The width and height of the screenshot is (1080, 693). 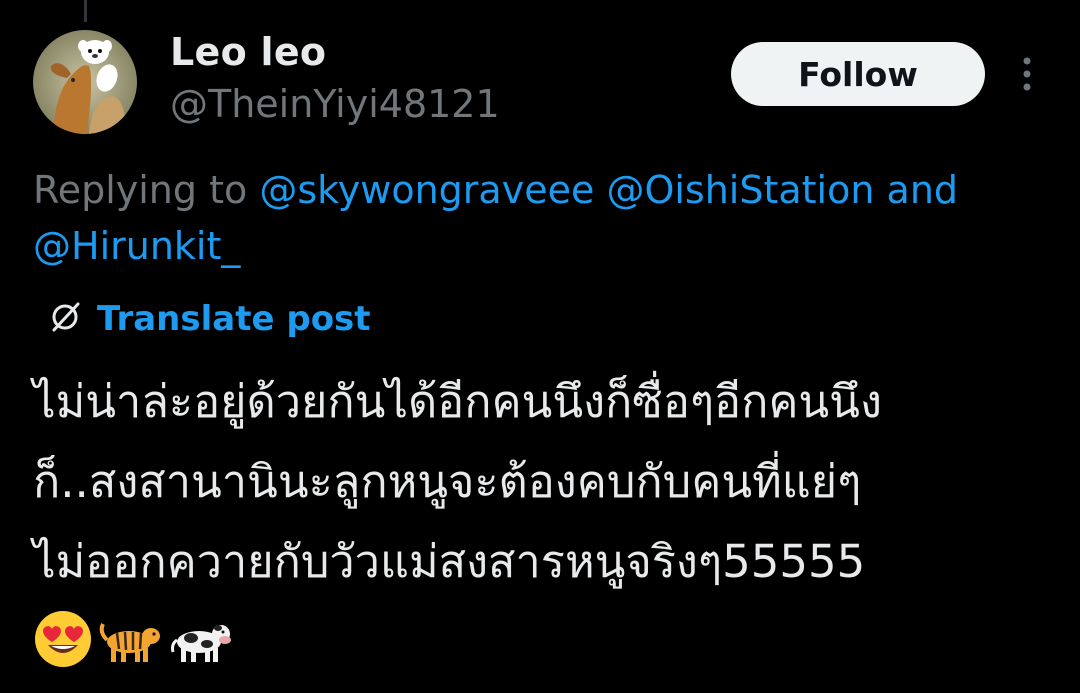 I want to click on translate-post-link: Translate post, so click(x=208, y=319).